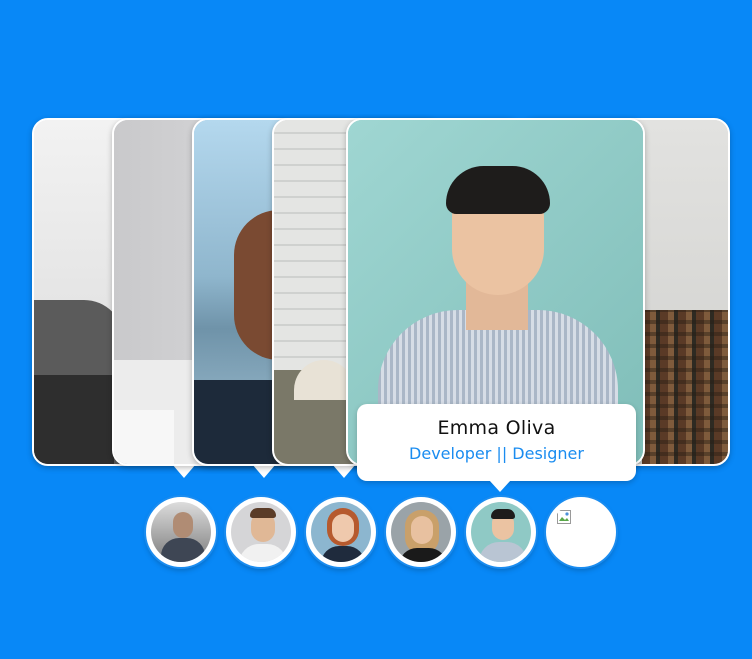 The width and height of the screenshot is (752, 659). Describe the element at coordinates (501, 532) in the screenshot. I see `thumbnail-person-5-selected` at that location.